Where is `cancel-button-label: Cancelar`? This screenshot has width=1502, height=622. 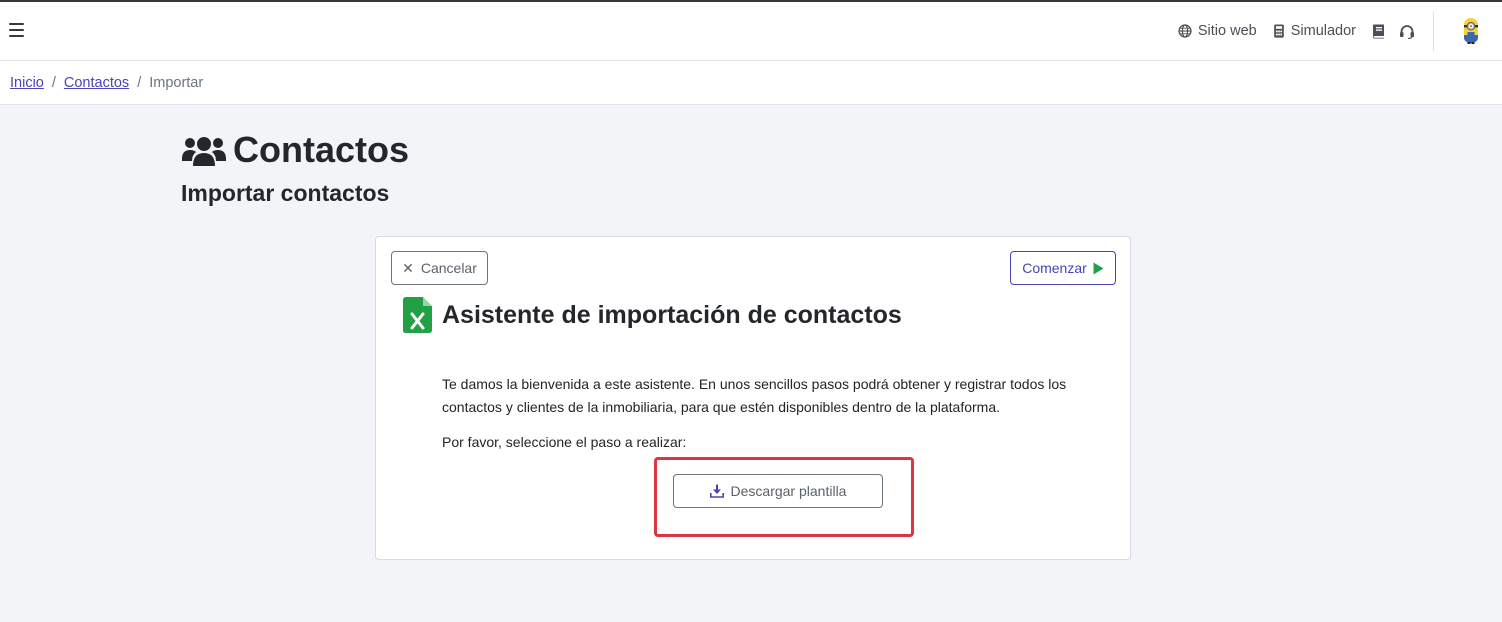
cancel-button-label: Cancelar is located at coordinates (448, 268).